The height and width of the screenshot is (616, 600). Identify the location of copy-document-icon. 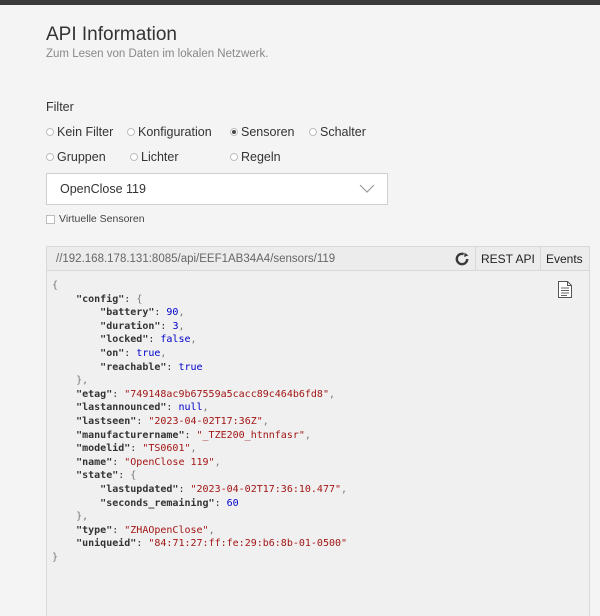
(565, 292).